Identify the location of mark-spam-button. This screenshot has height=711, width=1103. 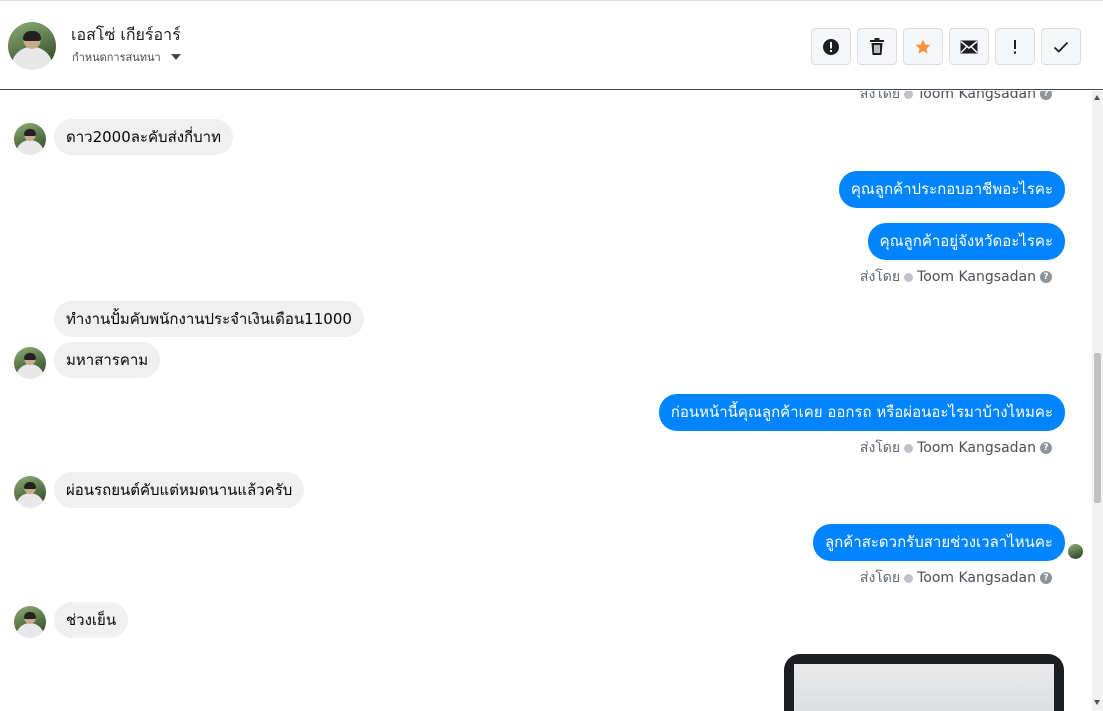
(831, 46).